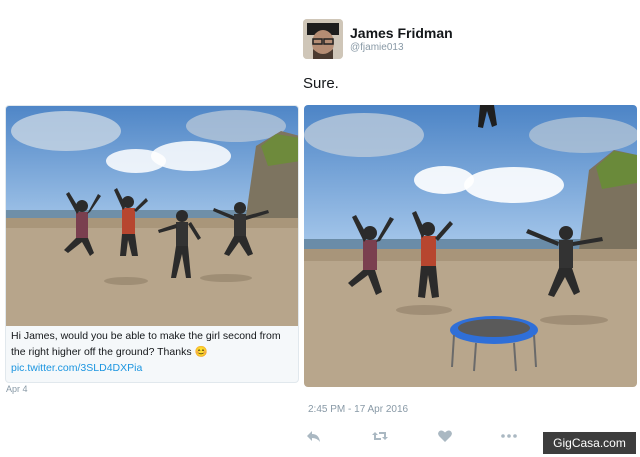  I want to click on smile-emoji: 😊, so click(201, 352).